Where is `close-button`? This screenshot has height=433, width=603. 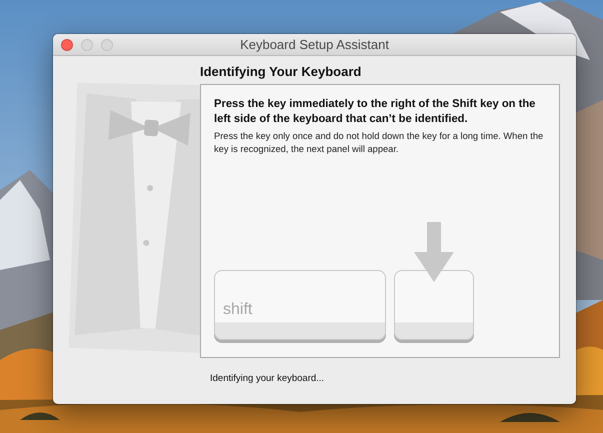
close-button is located at coordinates (67, 45).